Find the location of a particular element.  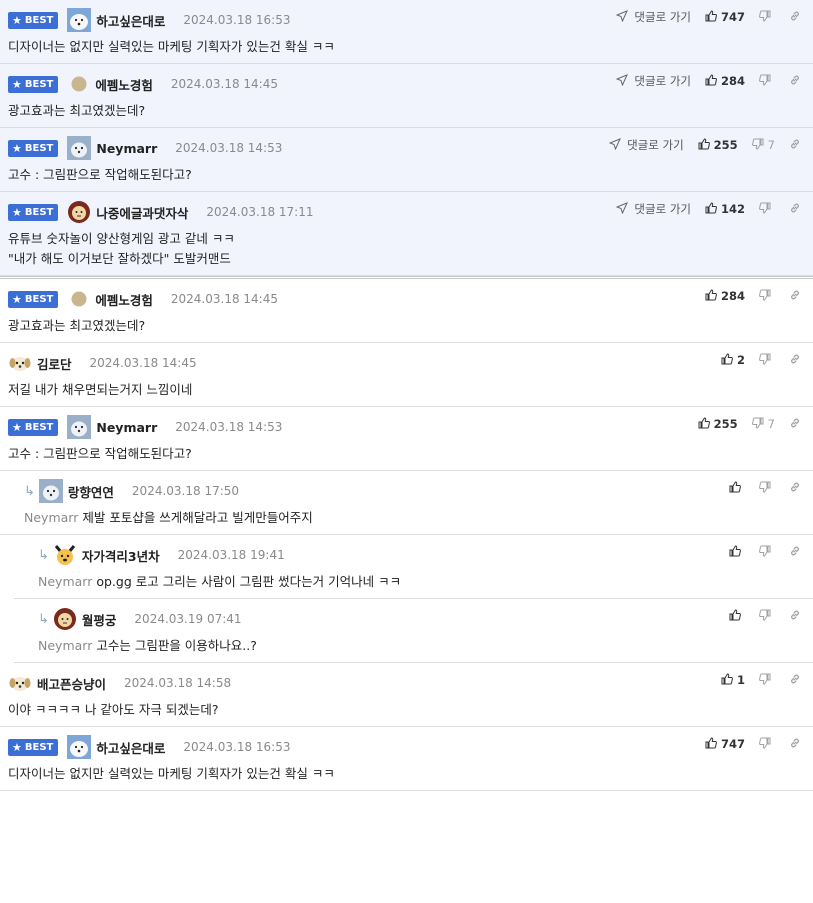

like-button: 2 is located at coordinates (733, 360).